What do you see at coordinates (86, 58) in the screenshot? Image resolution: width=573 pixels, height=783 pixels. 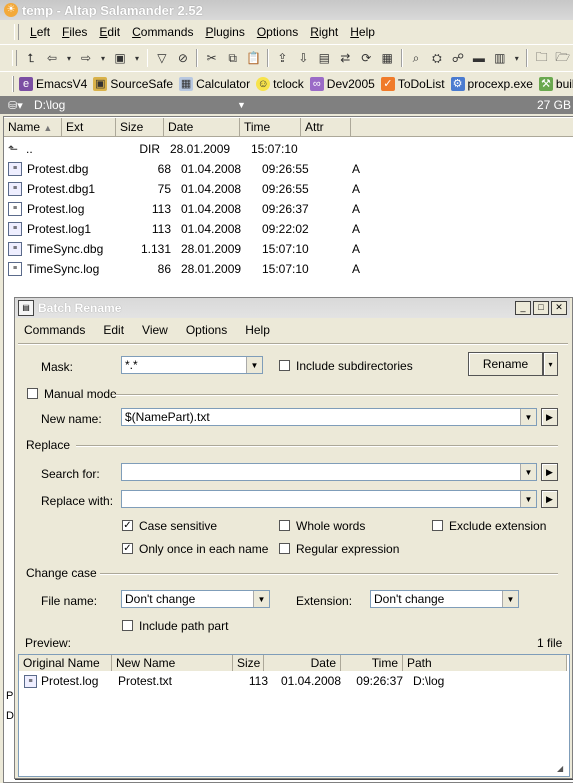 I see `forward-icon: ⇨` at bounding box center [86, 58].